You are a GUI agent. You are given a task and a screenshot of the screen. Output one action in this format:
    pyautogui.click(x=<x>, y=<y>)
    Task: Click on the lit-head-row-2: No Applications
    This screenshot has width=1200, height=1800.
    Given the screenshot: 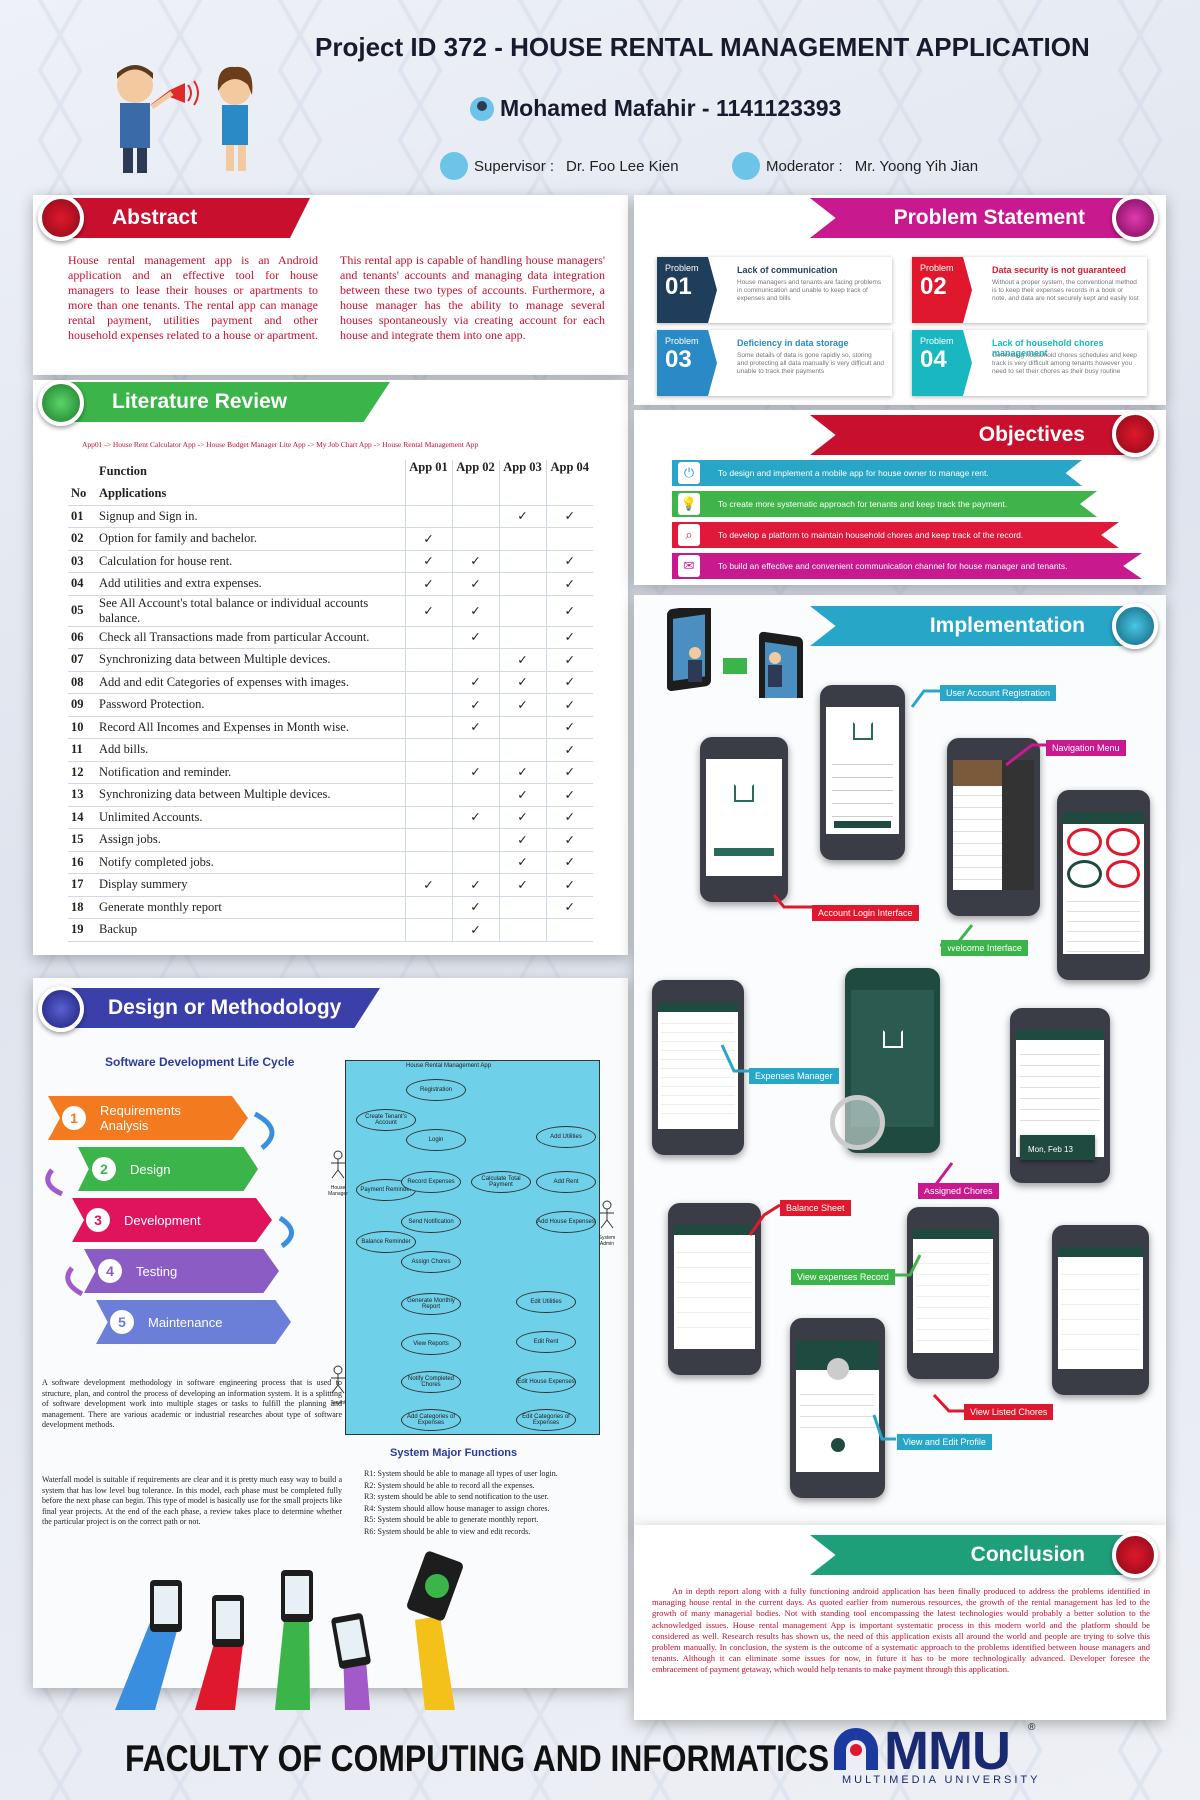 What is the action you would take?
    pyautogui.click(x=330, y=494)
    